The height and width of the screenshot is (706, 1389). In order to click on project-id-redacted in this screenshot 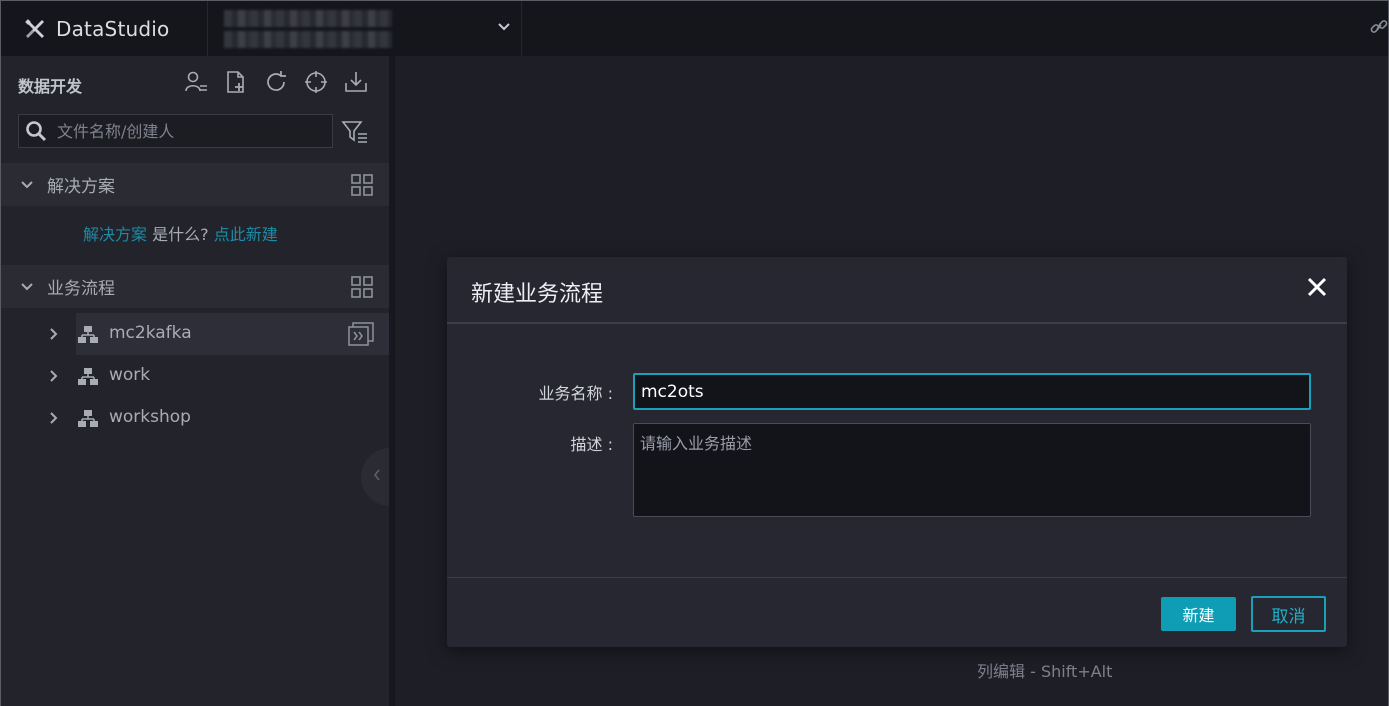, I will do `click(308, 39)`.